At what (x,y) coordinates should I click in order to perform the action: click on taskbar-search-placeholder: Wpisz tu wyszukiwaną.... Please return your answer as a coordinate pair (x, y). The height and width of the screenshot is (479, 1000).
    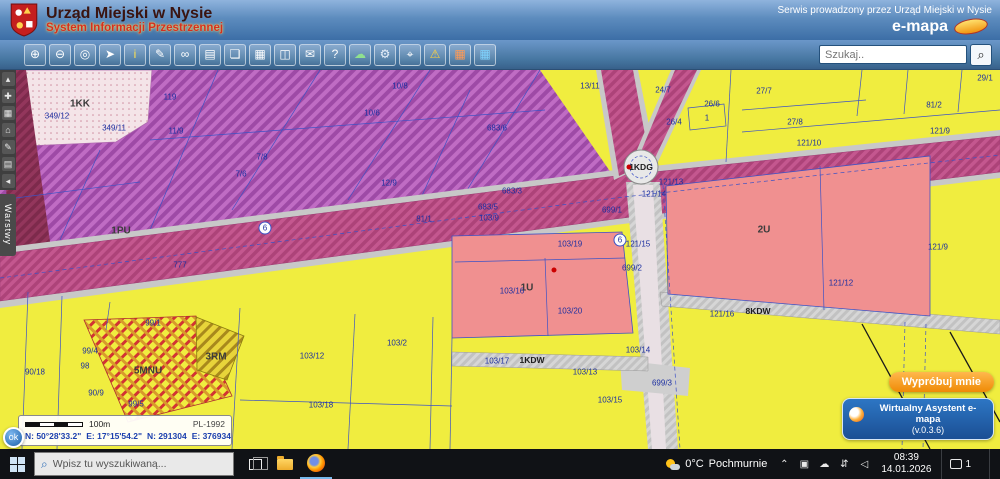
    Looking at the image, I should click on (109, 464).